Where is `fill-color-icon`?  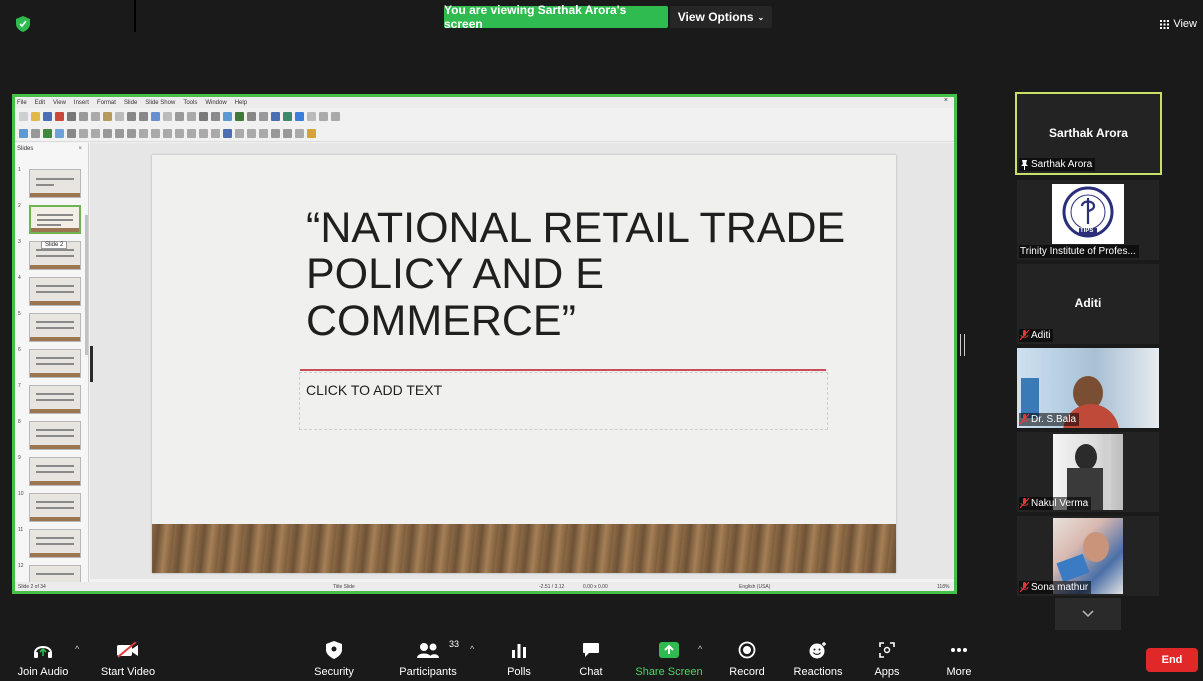
fill-color-icon is located at coordinates (59, 133).